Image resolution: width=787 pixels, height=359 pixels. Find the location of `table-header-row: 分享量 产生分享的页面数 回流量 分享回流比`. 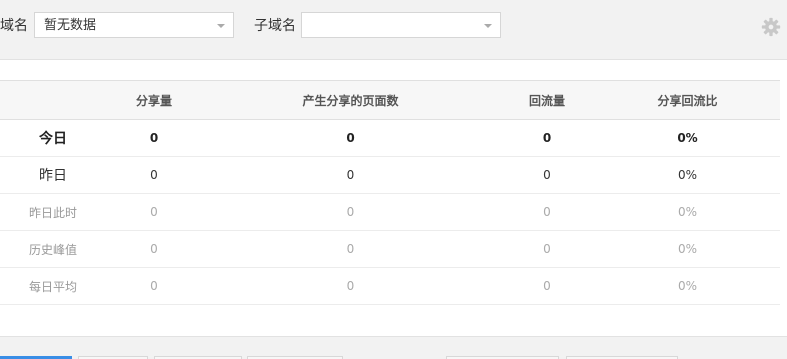

table-header-row: 分享量 产生分享的页面数 回流量 分享回流比 is located at coordinates (390, 100).